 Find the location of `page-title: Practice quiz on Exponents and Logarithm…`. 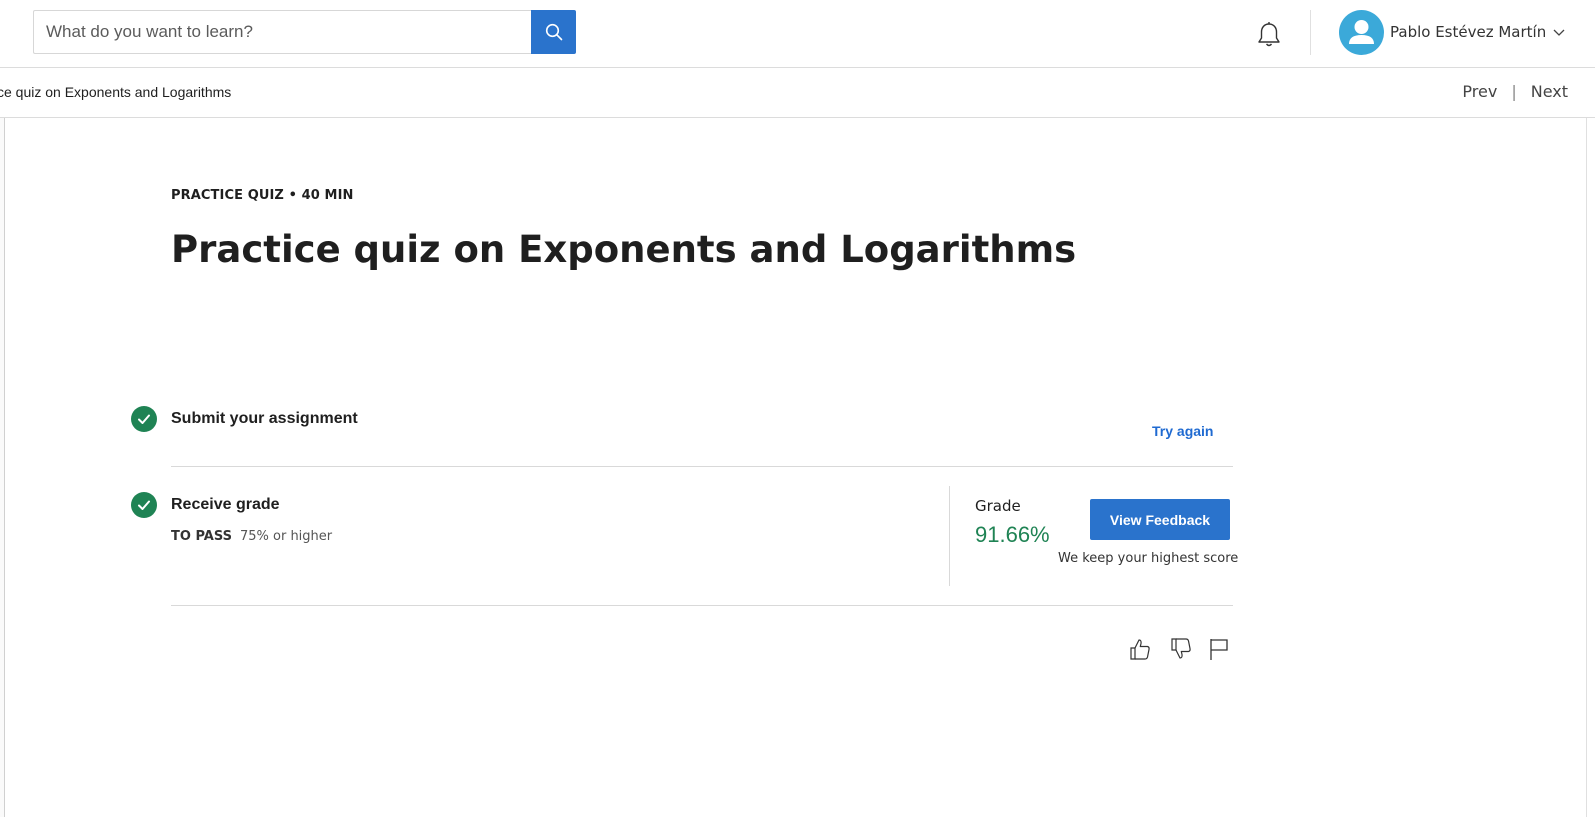

page-title: Practice quiz on Exponents and Logarithm… is located at coordinates (624, 249).